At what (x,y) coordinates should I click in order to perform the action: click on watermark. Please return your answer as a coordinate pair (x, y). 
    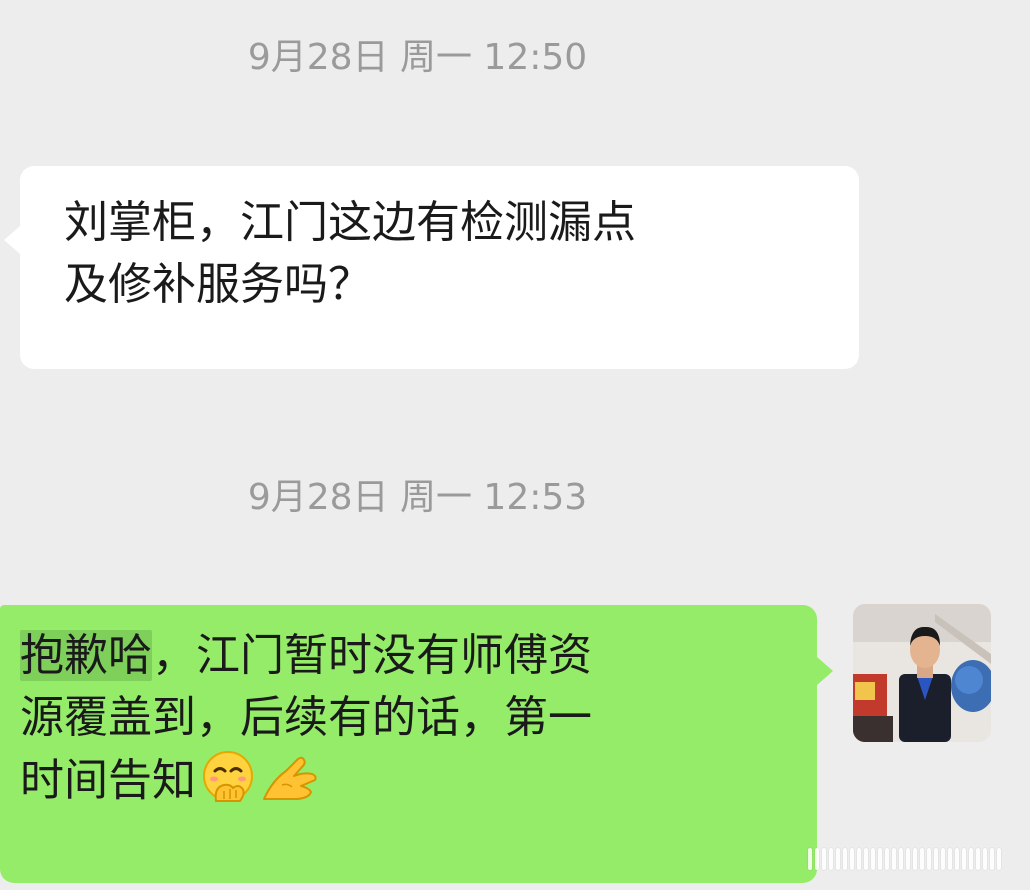
    Looking at the image, I should click on (904, 859).